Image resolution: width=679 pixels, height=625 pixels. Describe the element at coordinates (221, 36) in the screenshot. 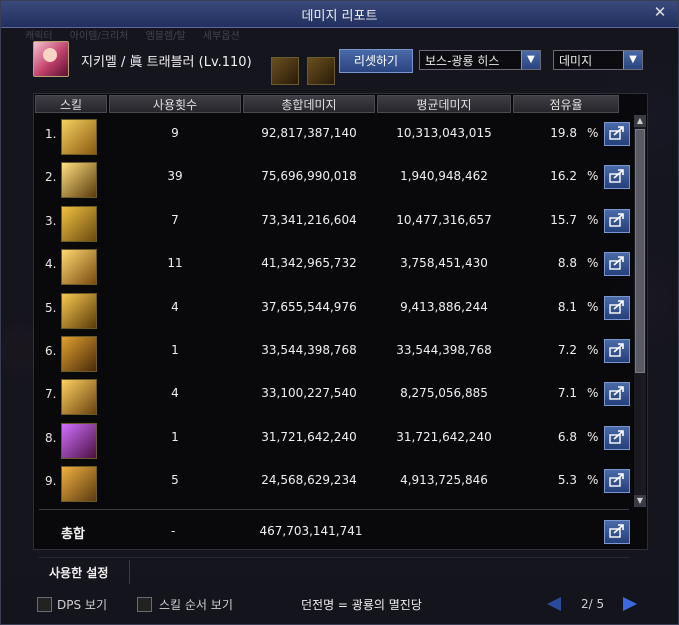

I see `background-tab: 세부옵션` at that location.